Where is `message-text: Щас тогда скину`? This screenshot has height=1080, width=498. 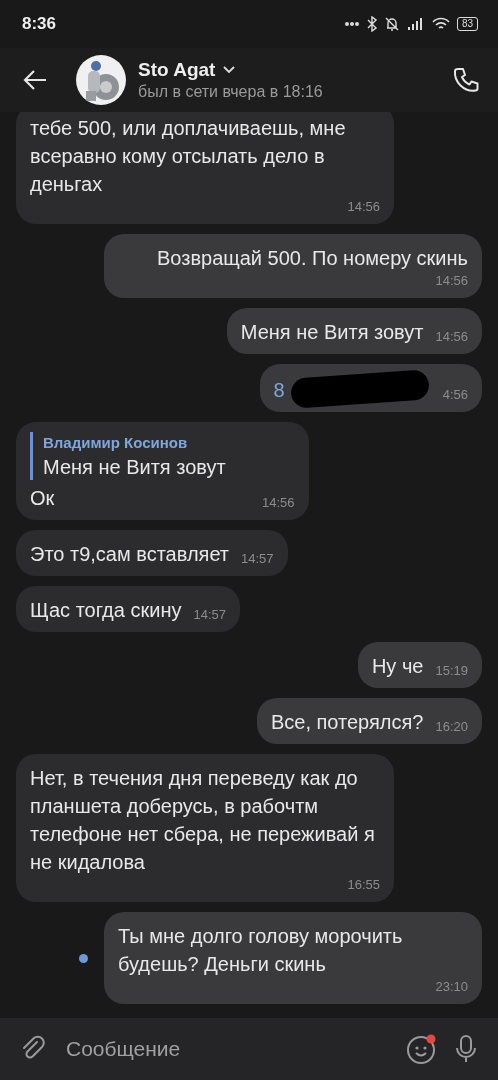
message-text: Щас тогда скину is located at coordinates (106, 610).